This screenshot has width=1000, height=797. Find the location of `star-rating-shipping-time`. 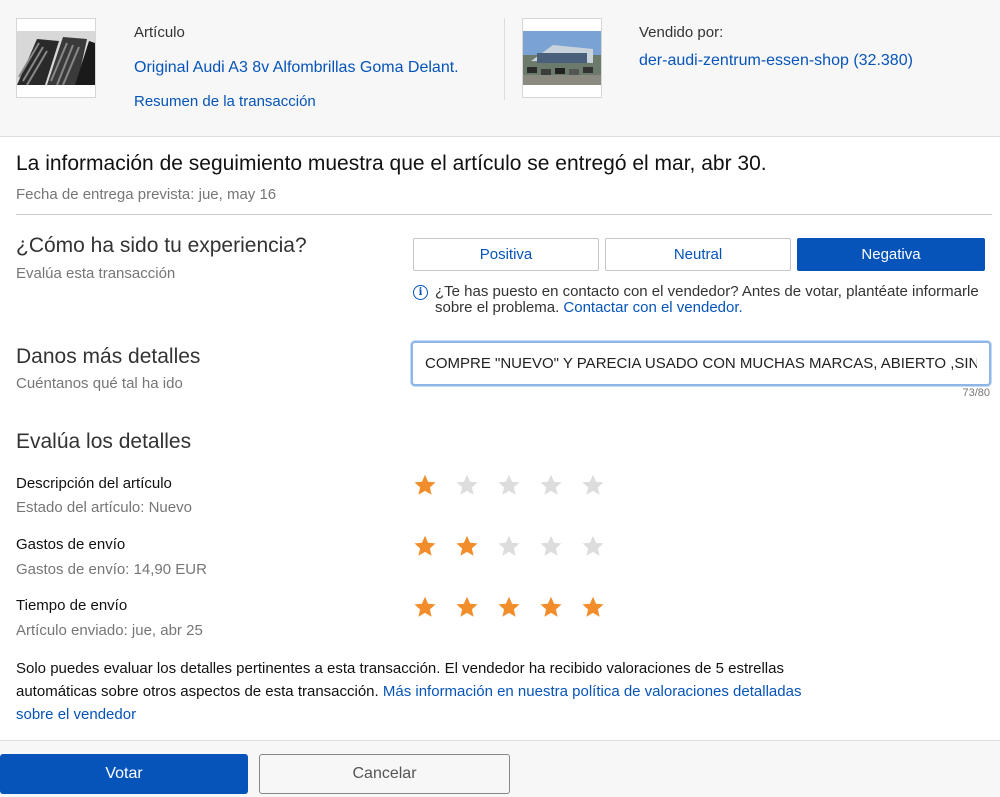

star-rating-shipping-time is located at coordinates (509, 607).